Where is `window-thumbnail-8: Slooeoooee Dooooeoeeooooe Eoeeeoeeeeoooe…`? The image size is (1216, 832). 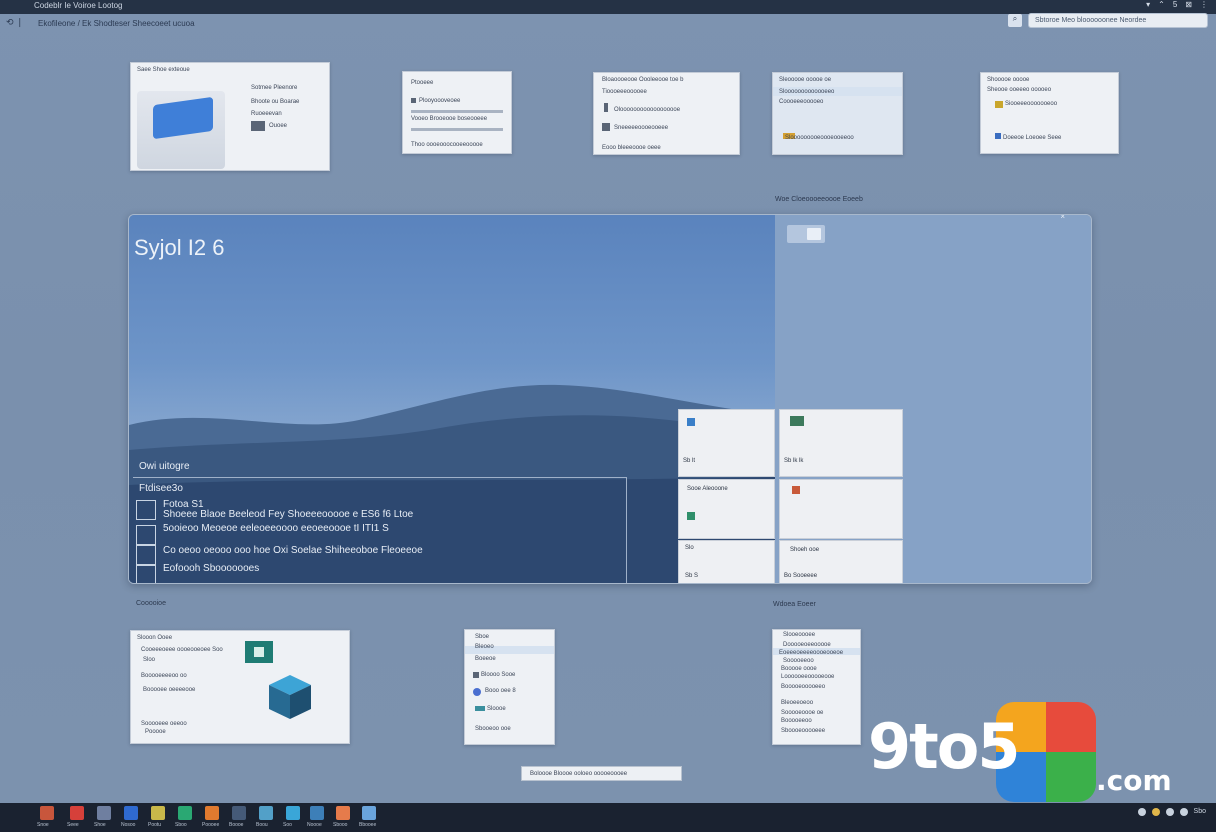 window-thumbnail-8: Slooeoooee Dooooeoeeooooe Eoeeeoeeeeoooe… is located at coordinates (816, 687).